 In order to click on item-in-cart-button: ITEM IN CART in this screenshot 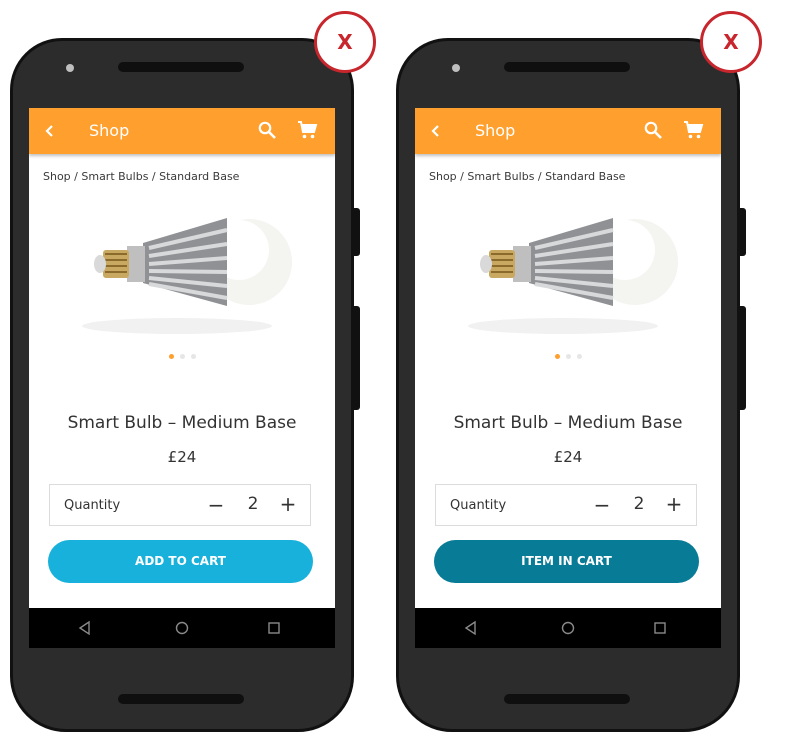, I will do `click(566, 561)`.